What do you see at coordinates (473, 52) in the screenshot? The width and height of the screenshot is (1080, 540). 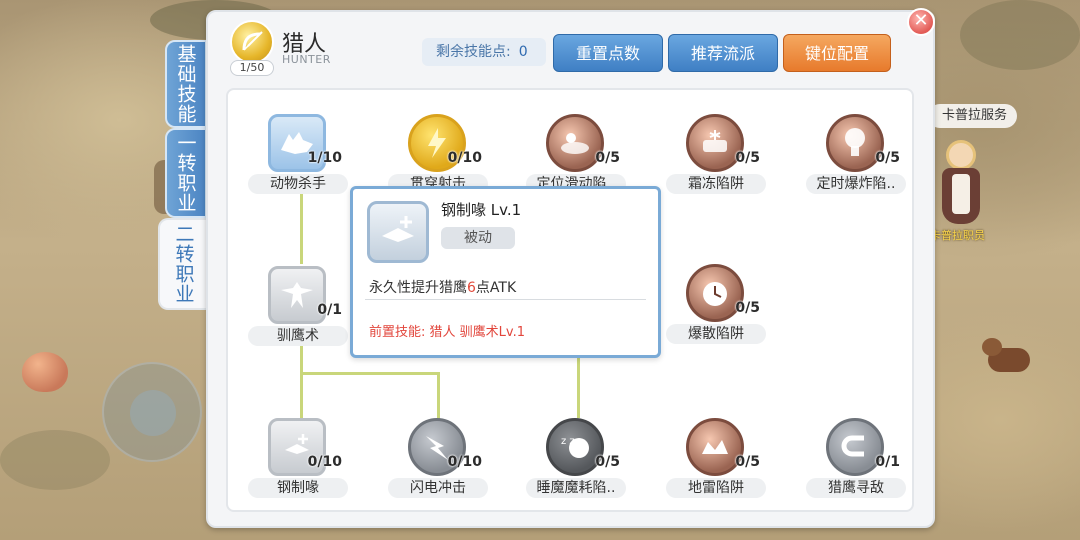 I see `points-label: 剩余技能点:` at bounding box center [473, 52].